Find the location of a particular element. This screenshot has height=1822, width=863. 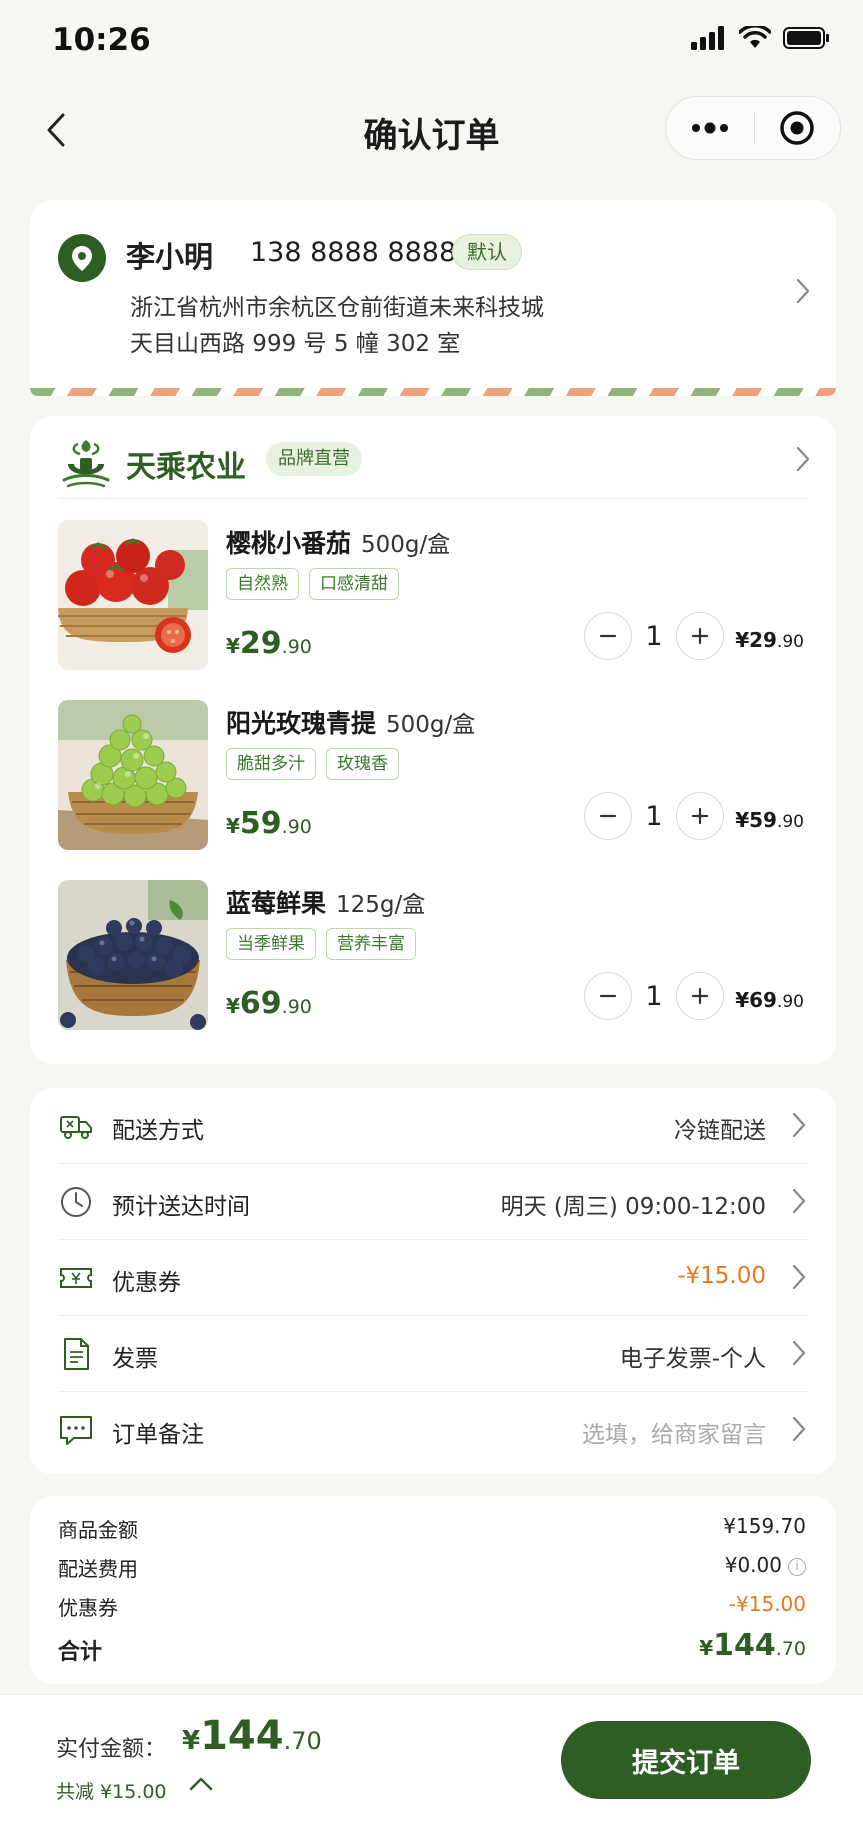

summary-value: ¥0.00 i is located at coordinates (765, 1565).